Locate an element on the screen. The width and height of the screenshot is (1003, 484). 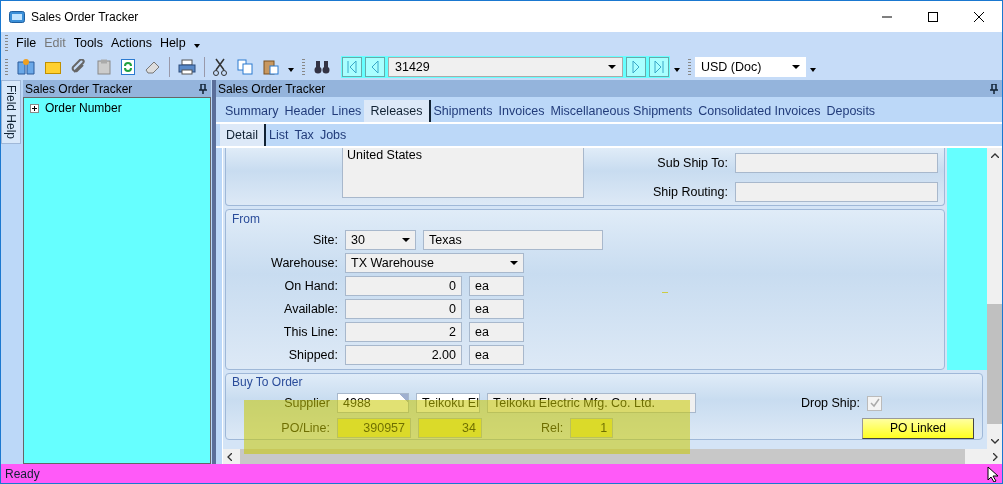
currency-combo: USD (Doc) is located at coordinates (750, 67).